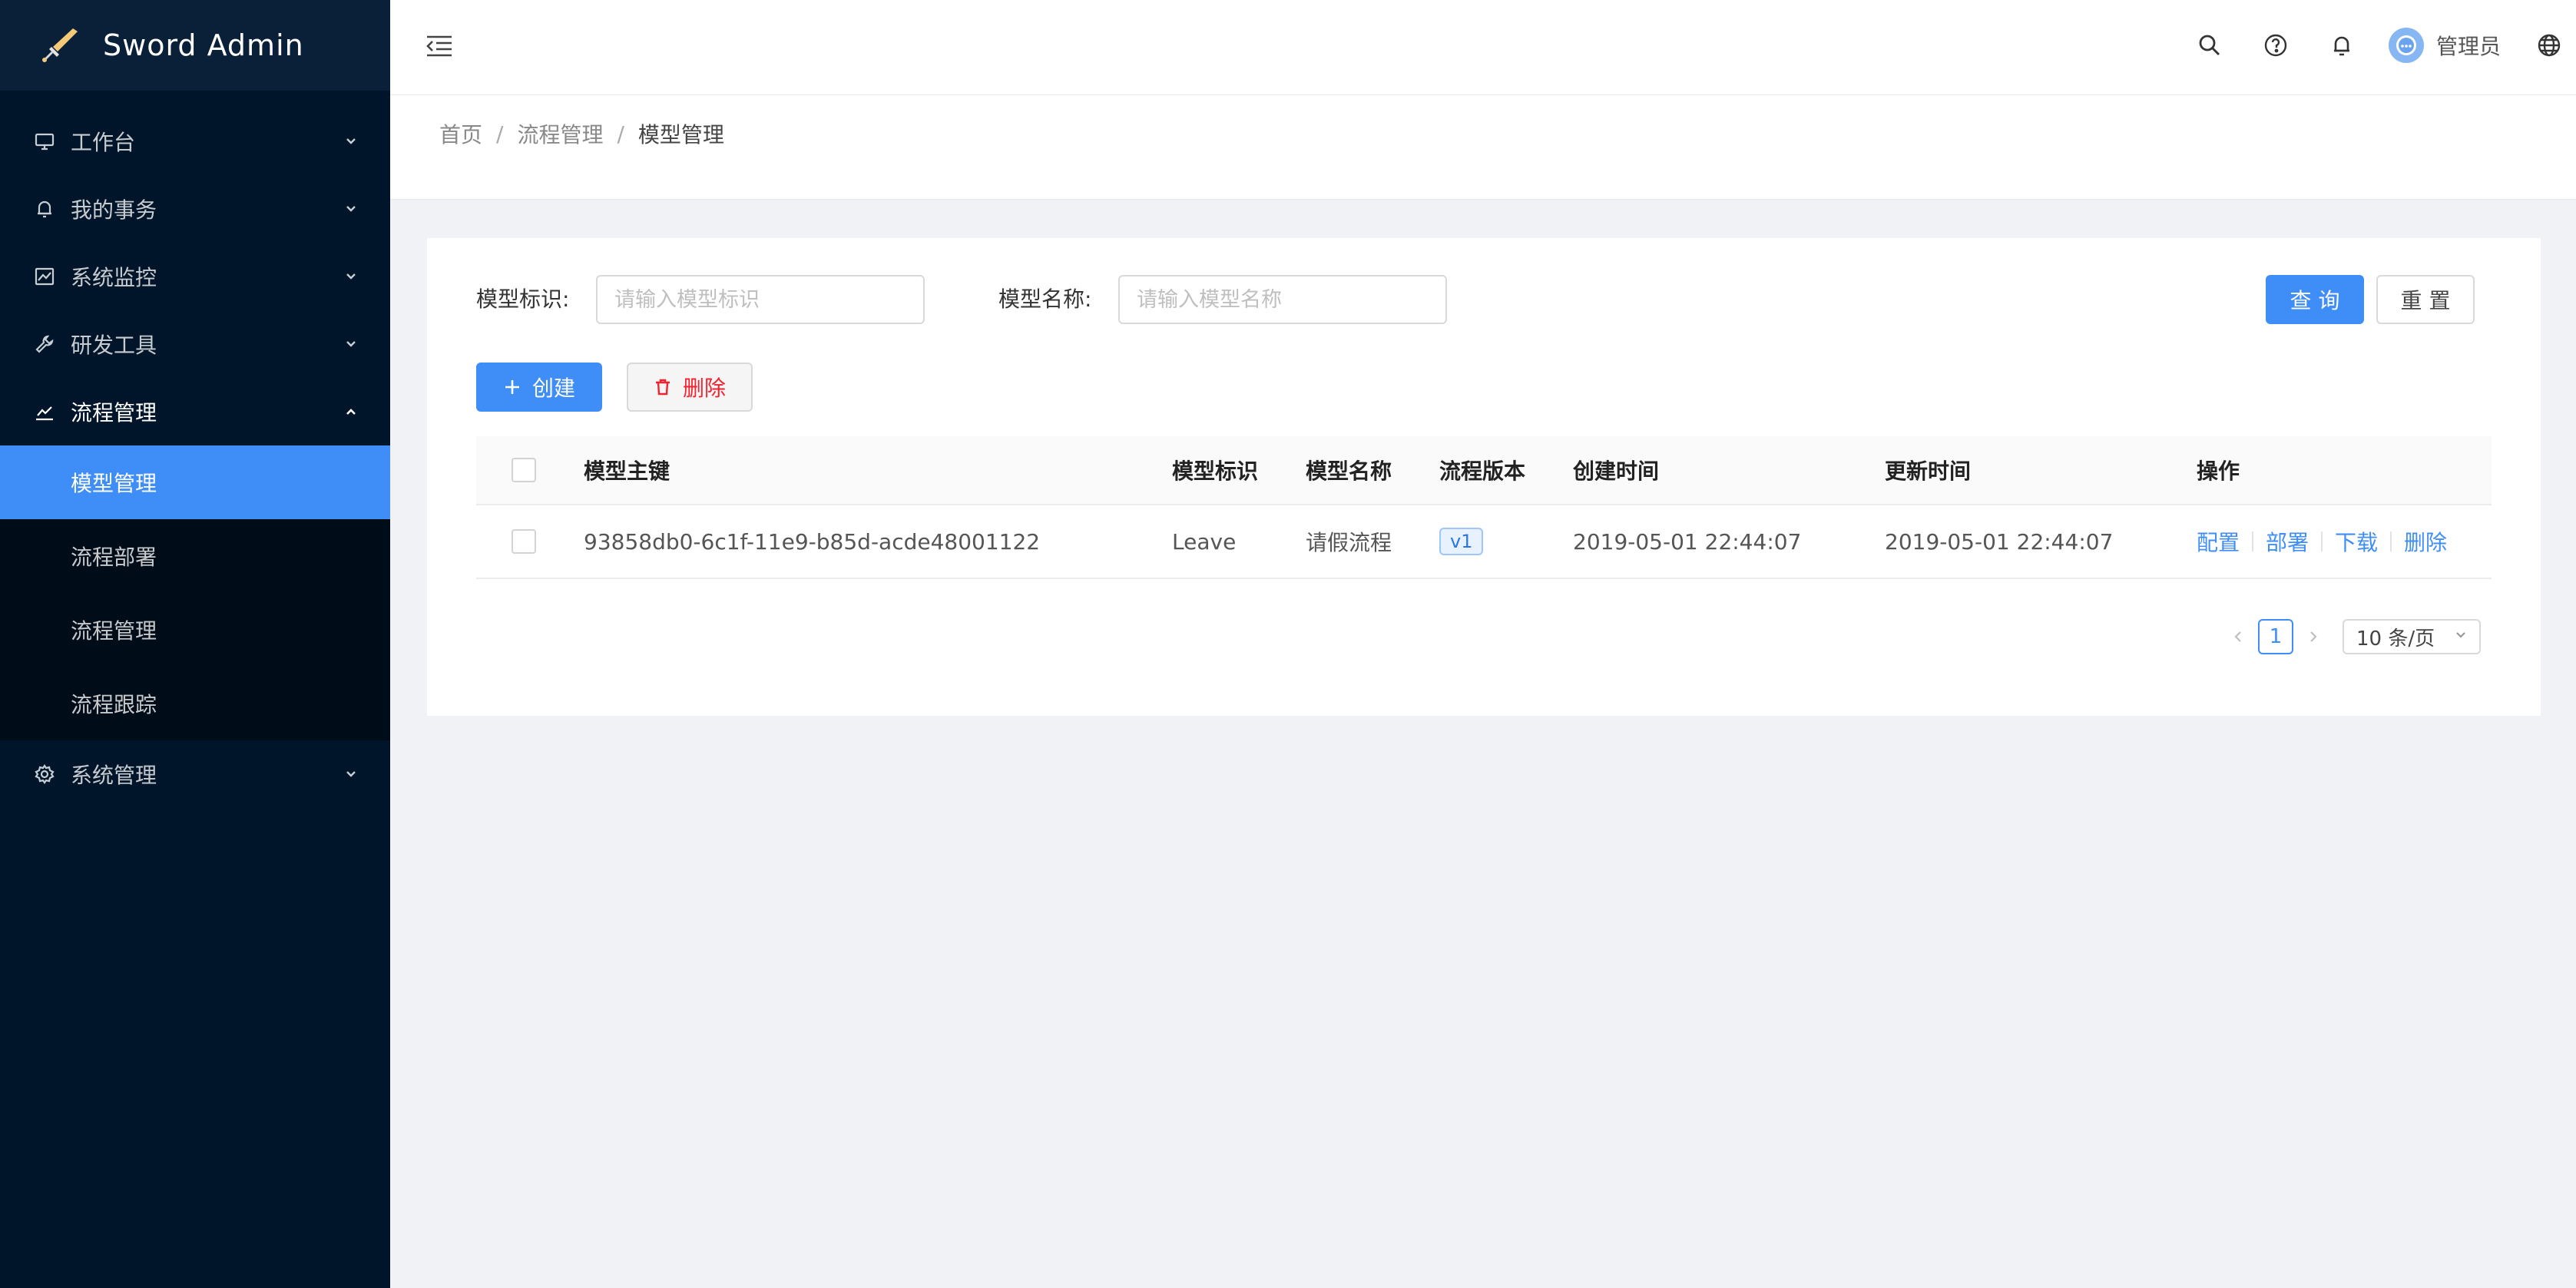 The image size is (2576, 1288). Describe the element at coordinates (2219, 472) in the screenshot. I see `column-header: 操作` at that location.